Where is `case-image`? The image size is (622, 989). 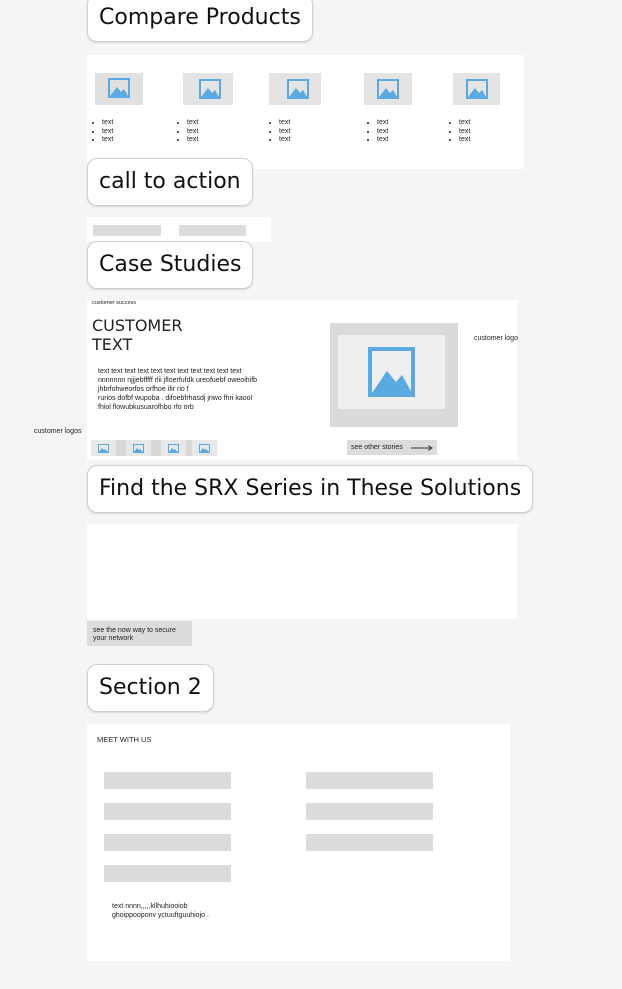 case-image is located at coordinates (394, 375).